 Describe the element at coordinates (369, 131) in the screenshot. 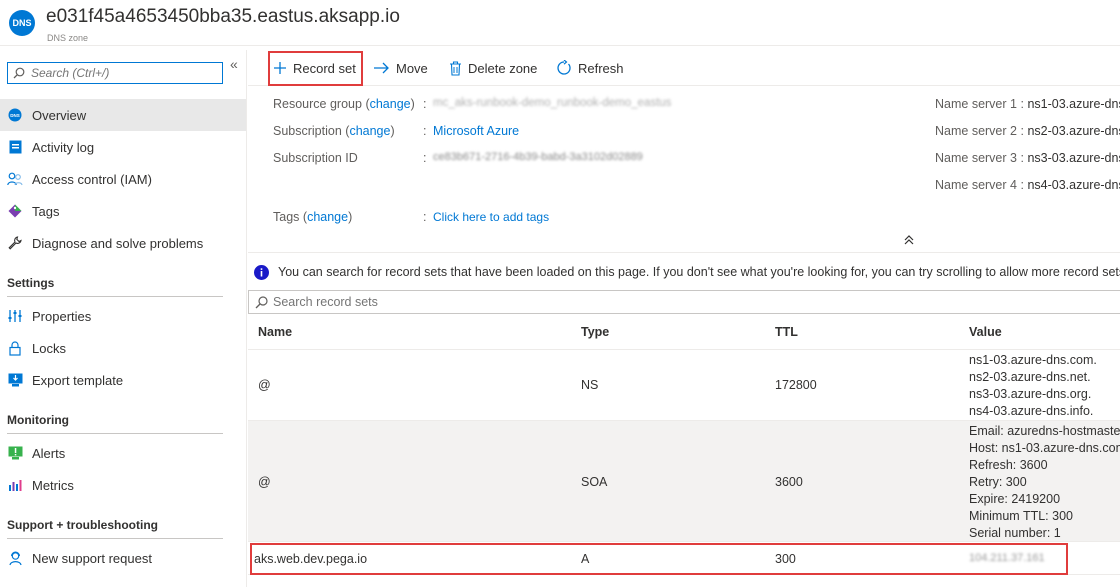

I see `change-subscription-link: change` at that location.